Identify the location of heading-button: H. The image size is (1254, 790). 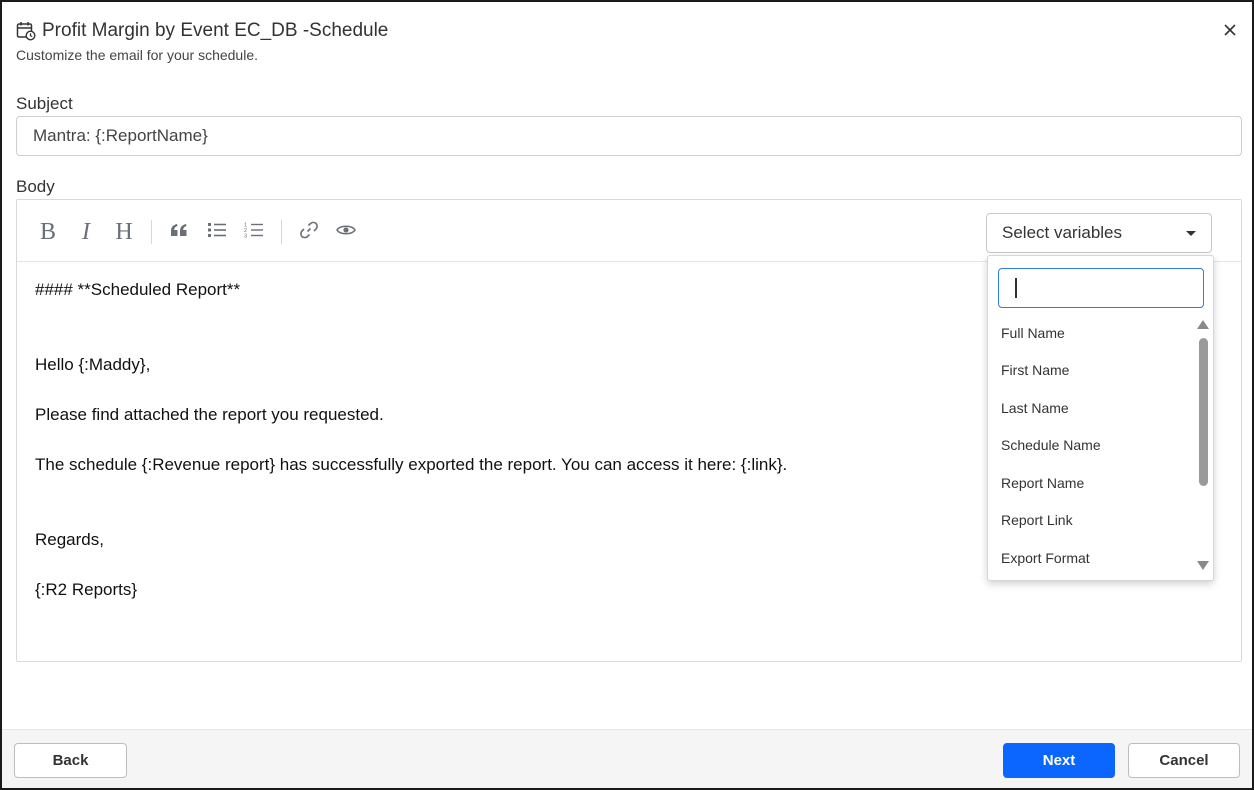
(124, 232).